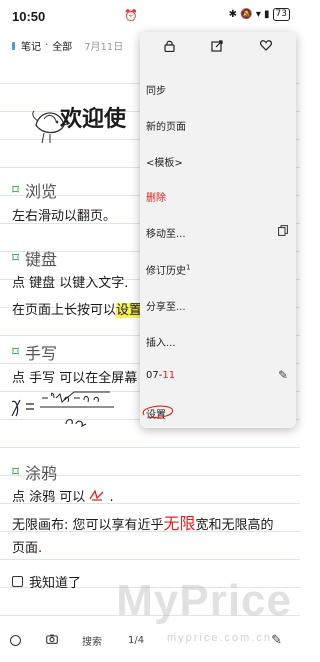 Image resolution: width=320 pixels, height=662 pixels. Describe the element at coordinates (188, 267) in the screenshot. I see `history-count: 1` at that location.